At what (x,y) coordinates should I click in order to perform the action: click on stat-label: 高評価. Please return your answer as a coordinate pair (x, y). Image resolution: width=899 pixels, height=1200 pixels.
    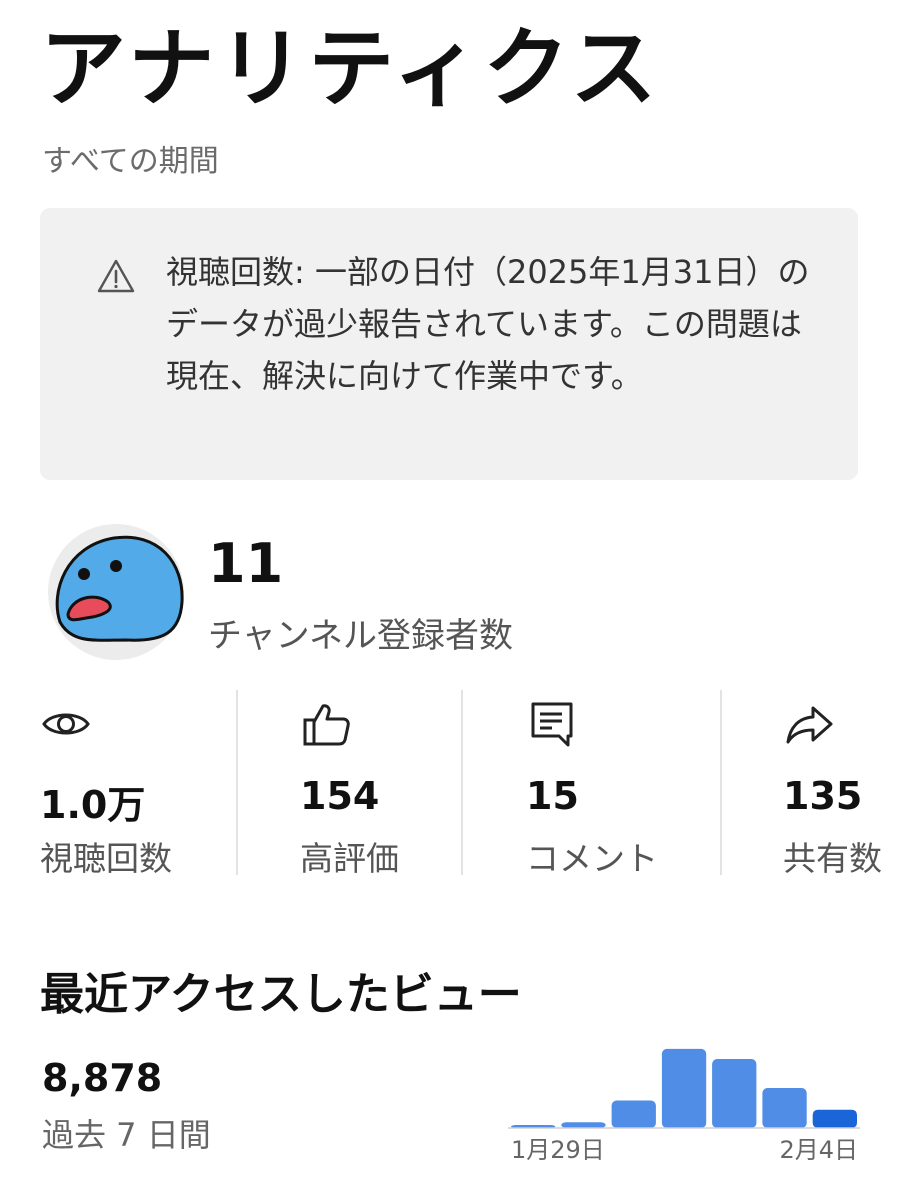
    Looking at the image, I should click on (349, 858).